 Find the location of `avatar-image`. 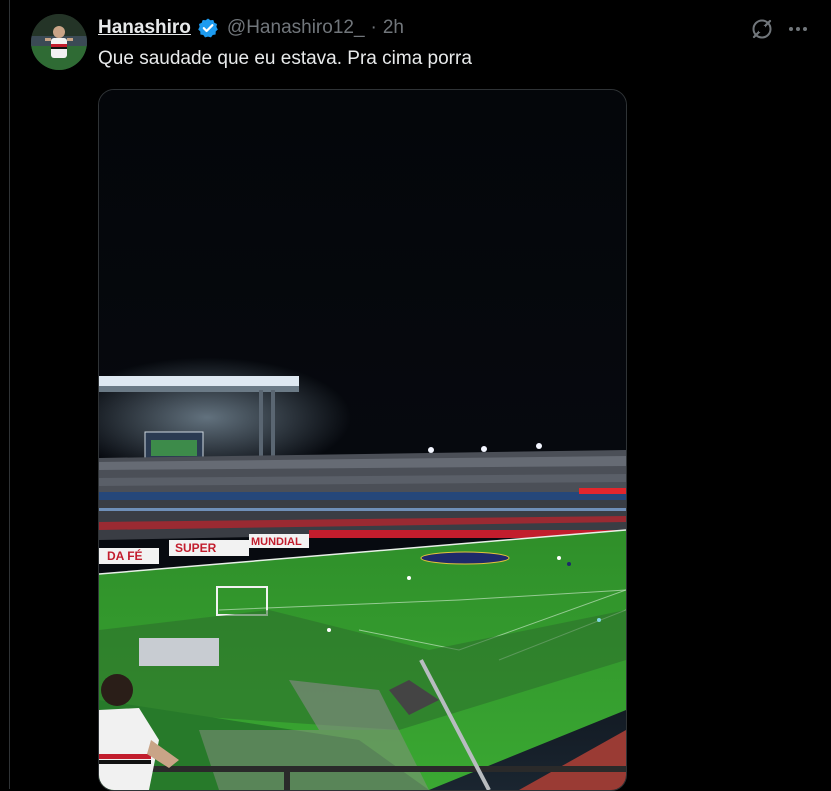

avatar-image is located at coordinates (59, 42).